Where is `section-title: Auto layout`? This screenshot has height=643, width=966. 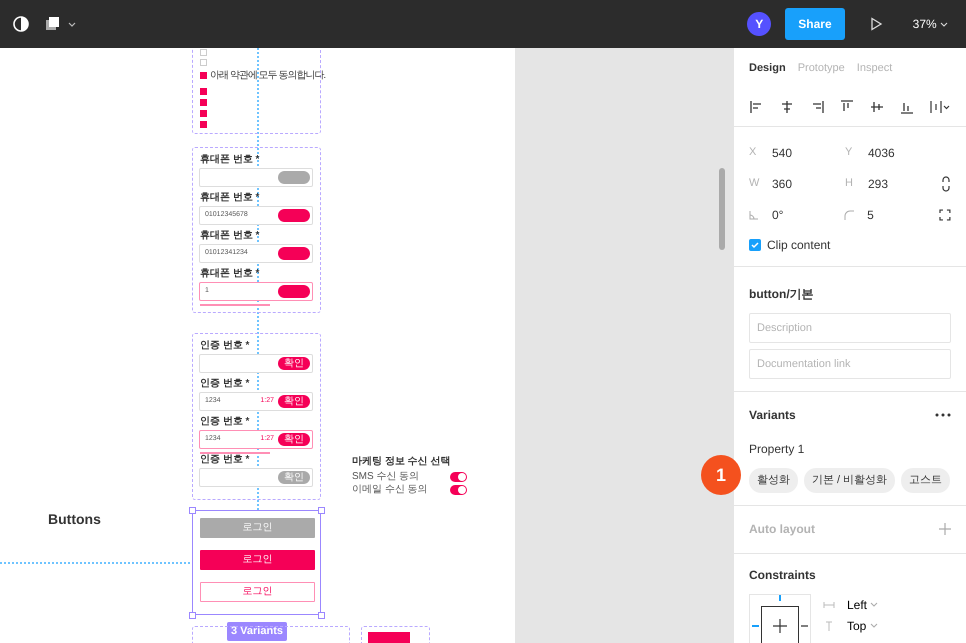 section-title: Auto layout is located at coordinates (782, 529).